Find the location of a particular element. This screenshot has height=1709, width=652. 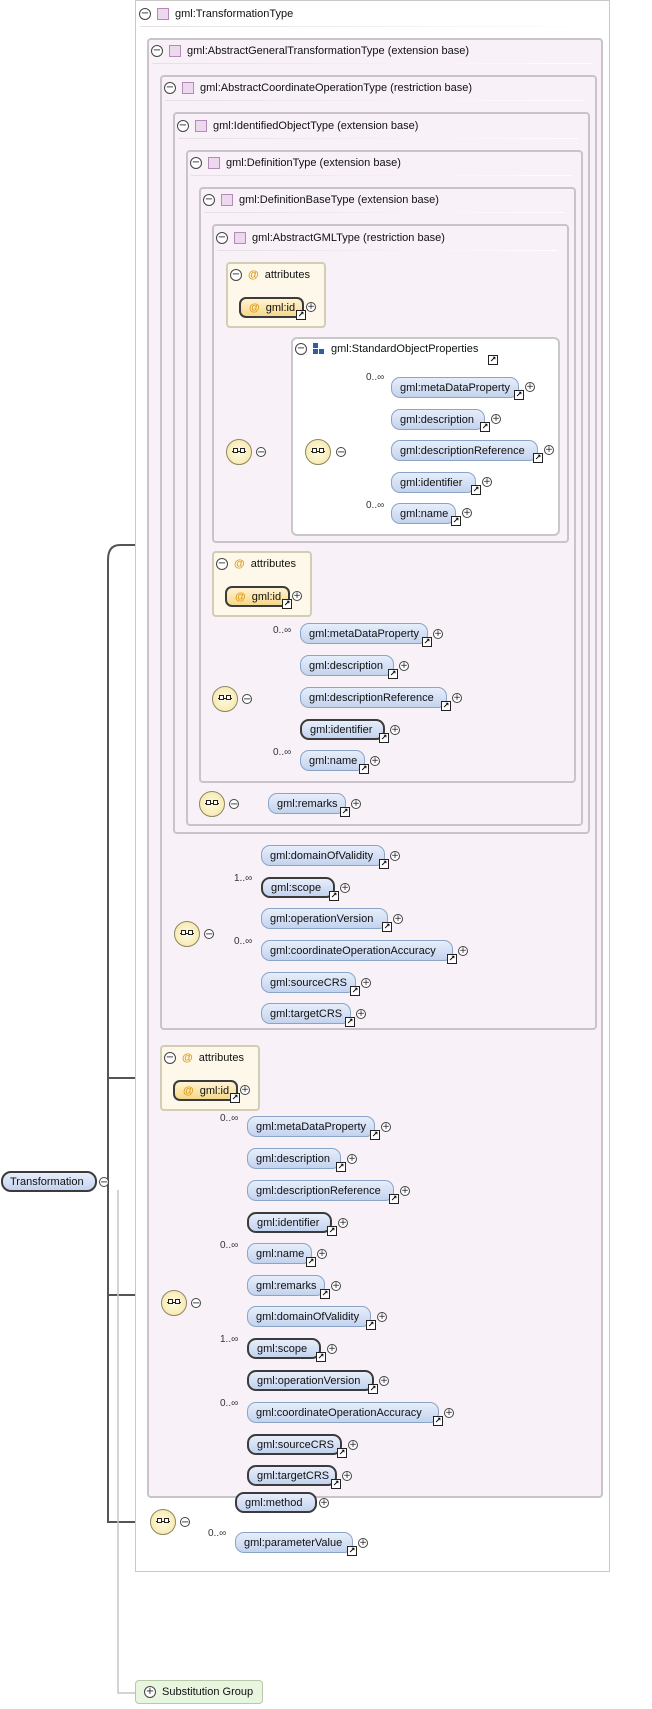

header-standard-object-properties: − gml:StandardObjectProperties is located at coordinates (386, 349).